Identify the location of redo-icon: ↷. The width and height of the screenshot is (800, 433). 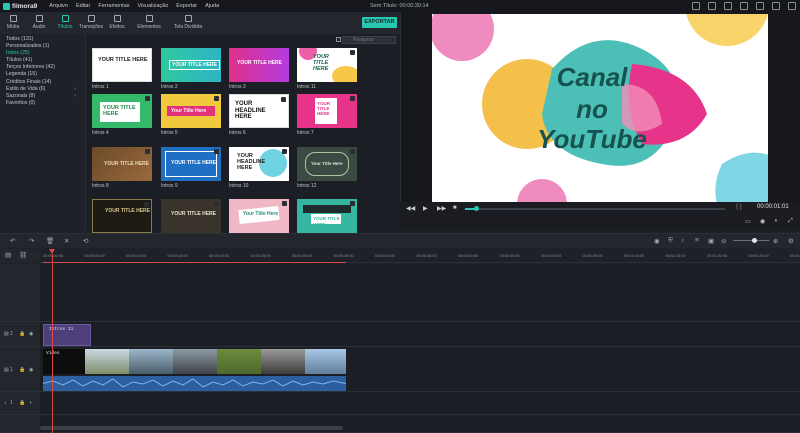
(31, 241).